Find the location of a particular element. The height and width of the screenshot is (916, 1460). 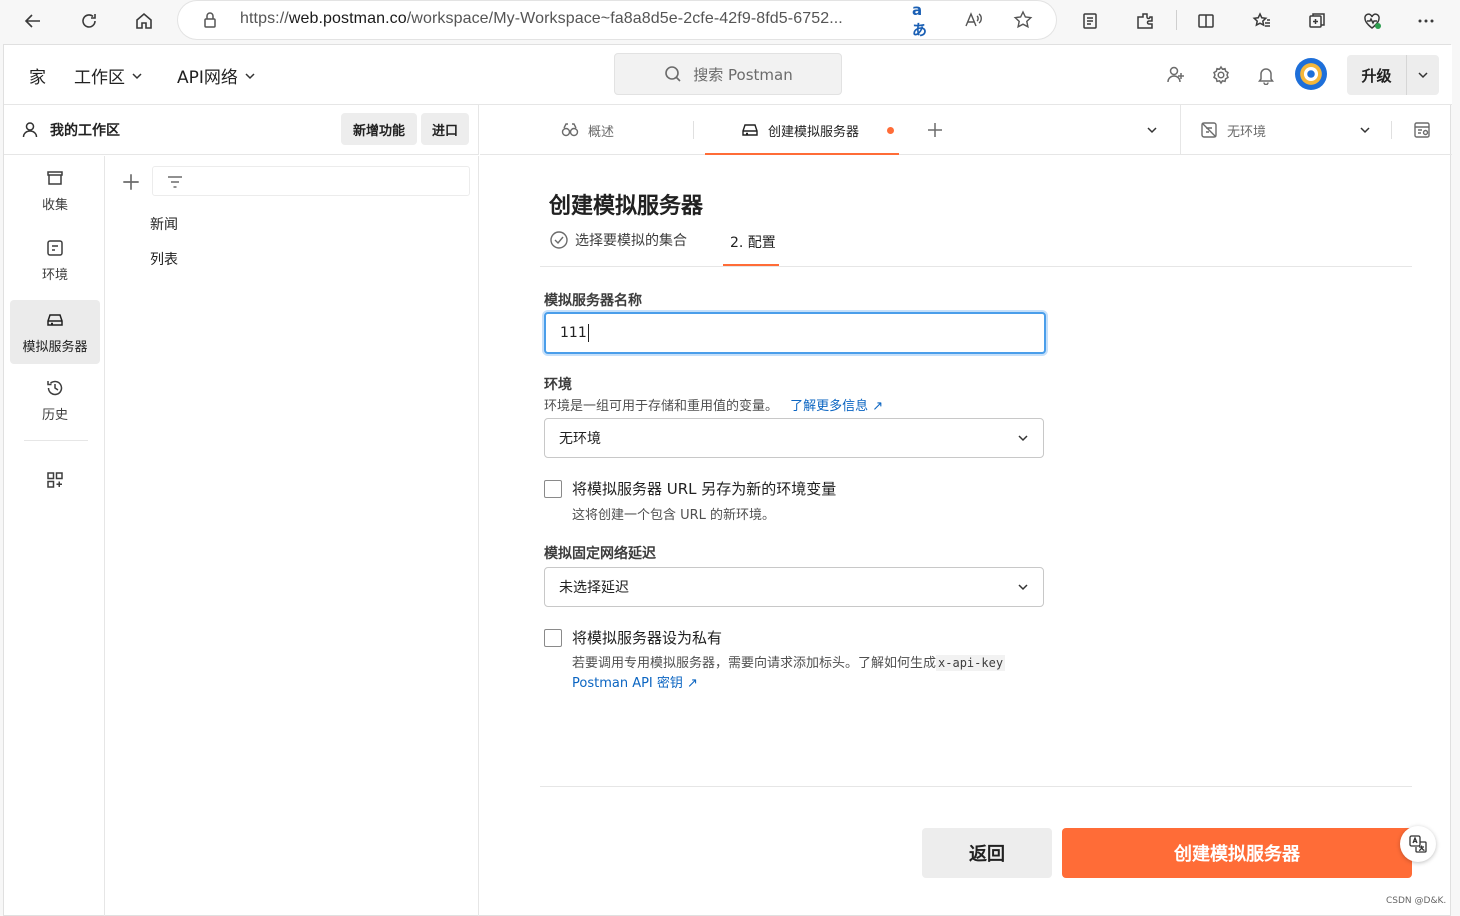

no-environment-icon is located at coordinates (1209, 130).